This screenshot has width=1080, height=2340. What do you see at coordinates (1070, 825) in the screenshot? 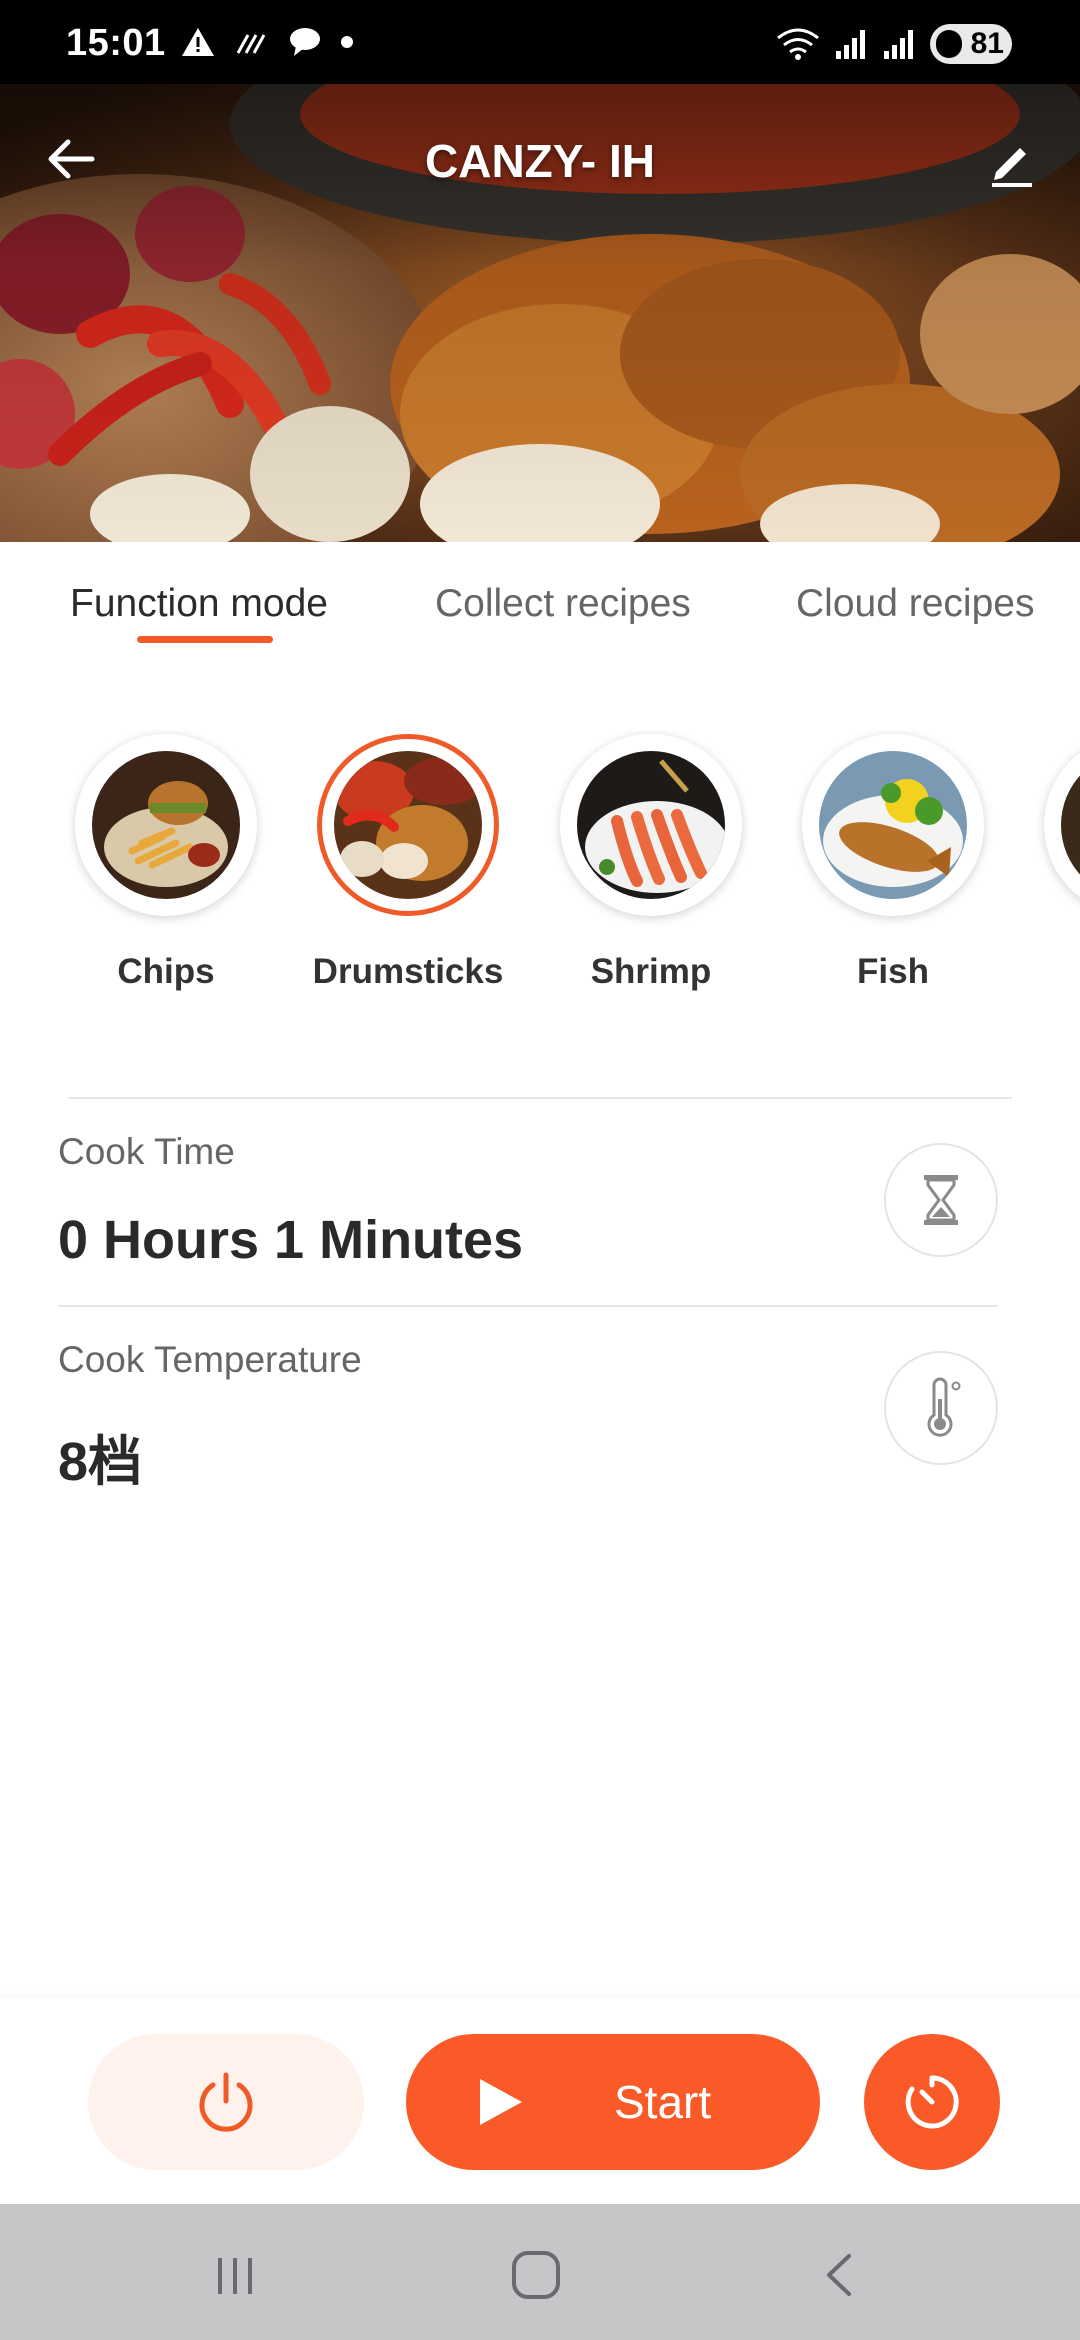
I see `food-image` at bounding box center [1070, 825].